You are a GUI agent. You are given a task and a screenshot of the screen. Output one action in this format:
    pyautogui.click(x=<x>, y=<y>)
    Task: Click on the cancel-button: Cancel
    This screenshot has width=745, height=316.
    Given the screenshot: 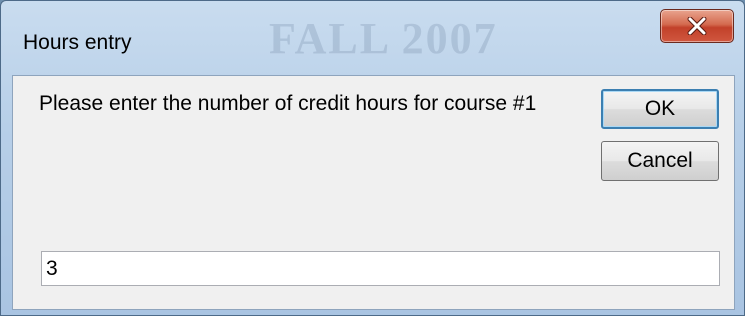 What is the action you would take?
    pyautogui.click(x=660, y=161)
    